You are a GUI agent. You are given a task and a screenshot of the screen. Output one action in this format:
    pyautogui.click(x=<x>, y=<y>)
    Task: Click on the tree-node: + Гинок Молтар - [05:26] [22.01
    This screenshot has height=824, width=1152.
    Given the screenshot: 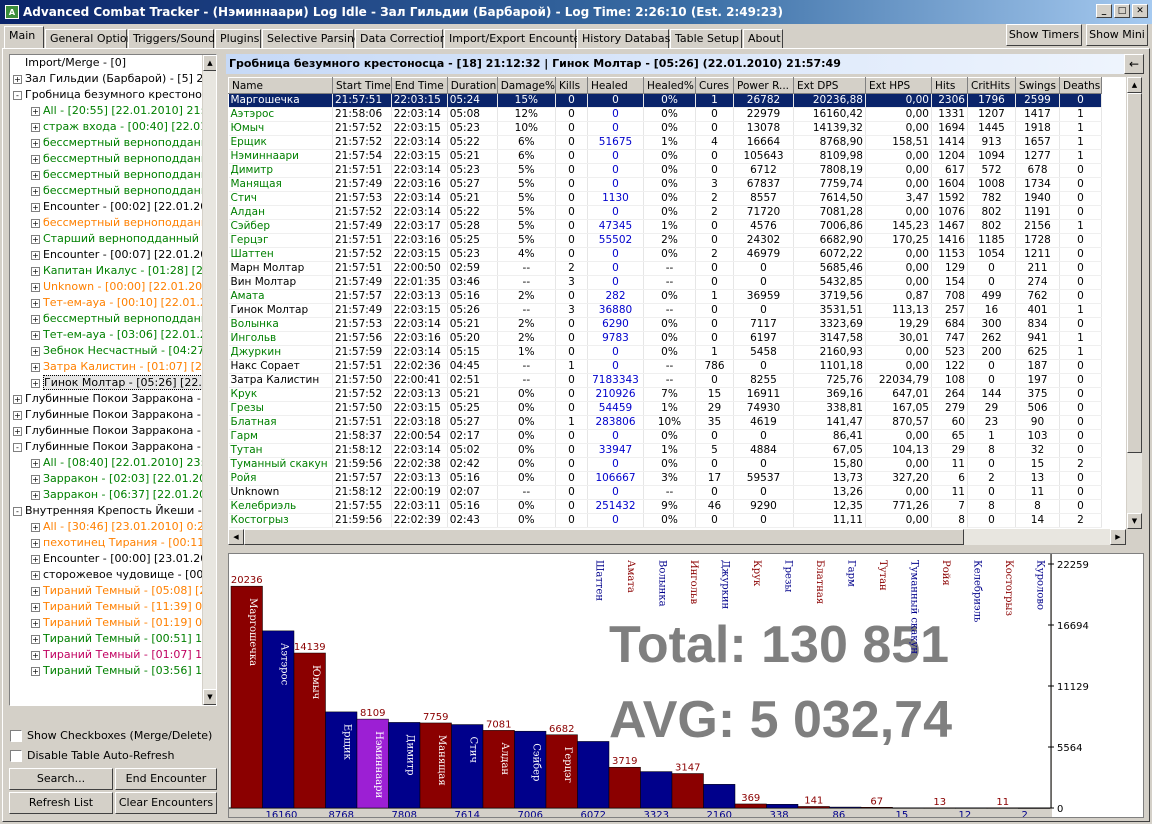 What is the action you would take?
    pyautogui.click(x=123, y=383)
    